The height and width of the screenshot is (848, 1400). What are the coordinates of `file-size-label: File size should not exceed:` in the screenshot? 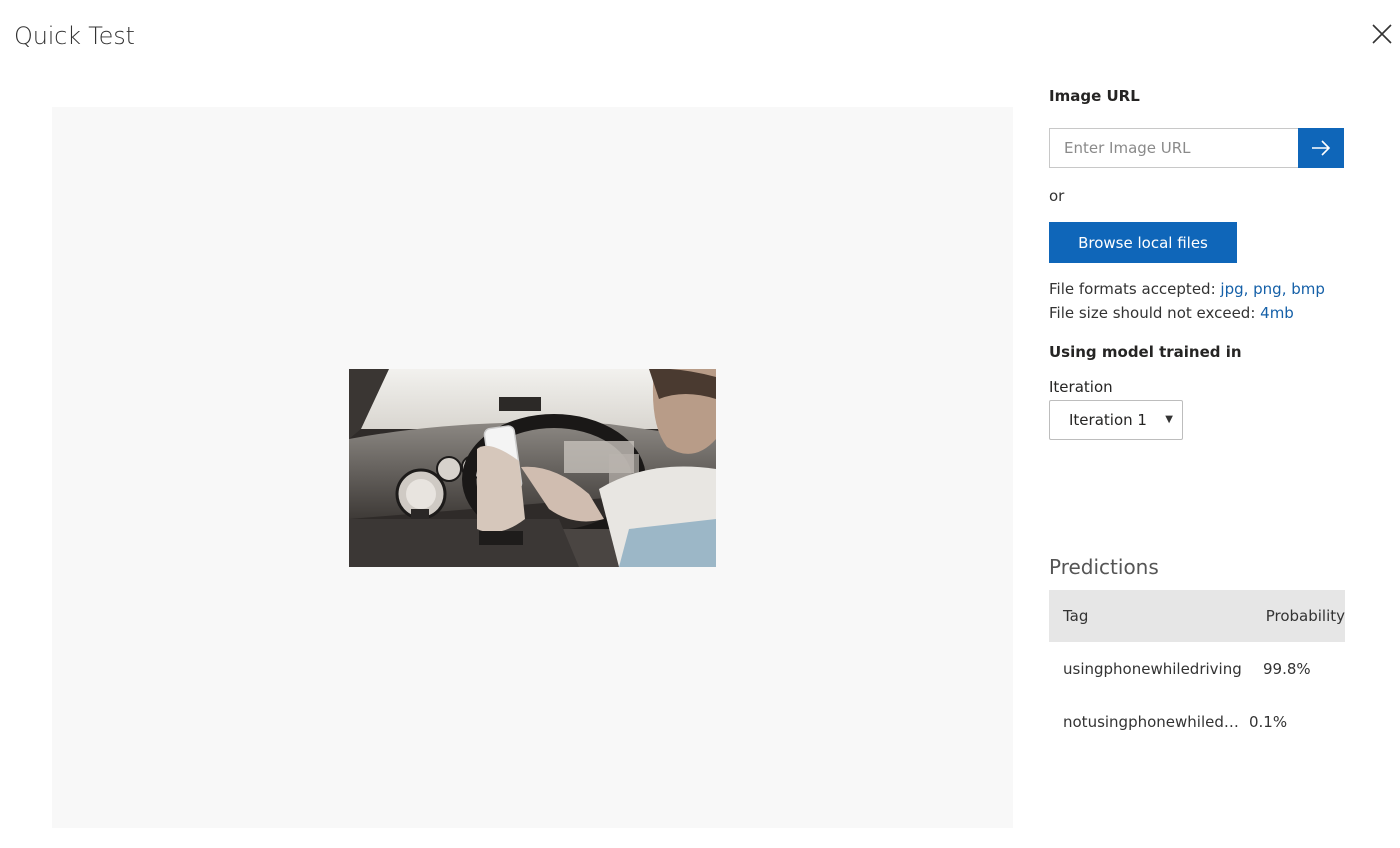 It's located at (1152, 313).